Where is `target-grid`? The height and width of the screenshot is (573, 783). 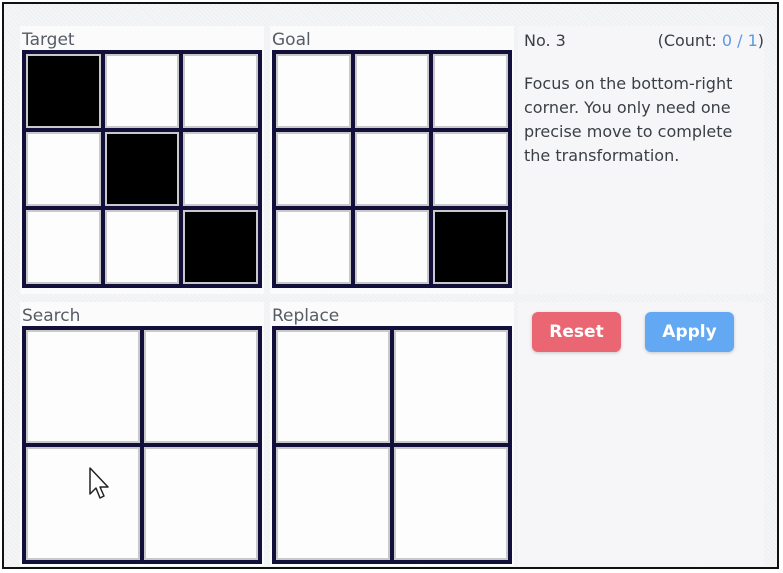 target-grid is located at coordinates (142, 169).